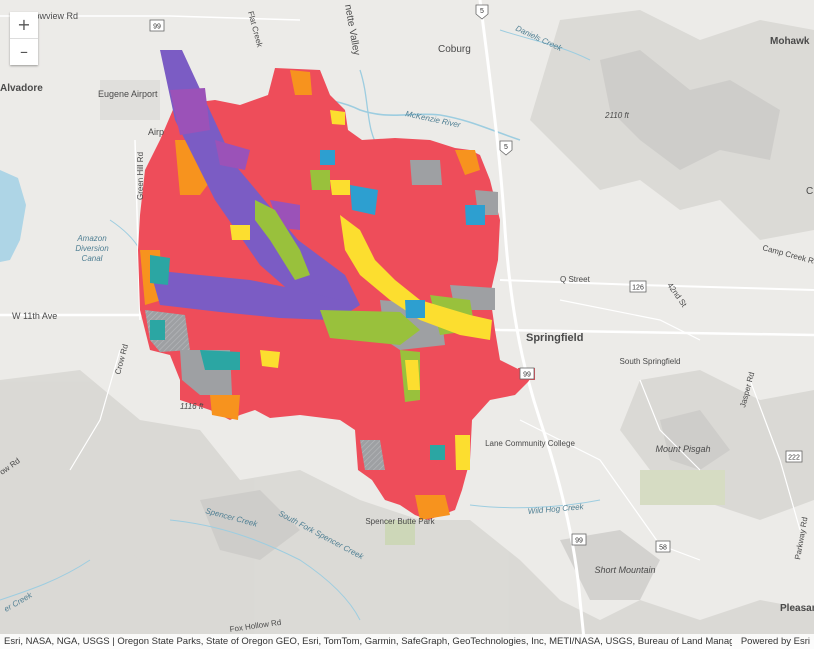 This screenshot has height=649, width=814. I want to click on svg-text: 222, so click(794, 458).